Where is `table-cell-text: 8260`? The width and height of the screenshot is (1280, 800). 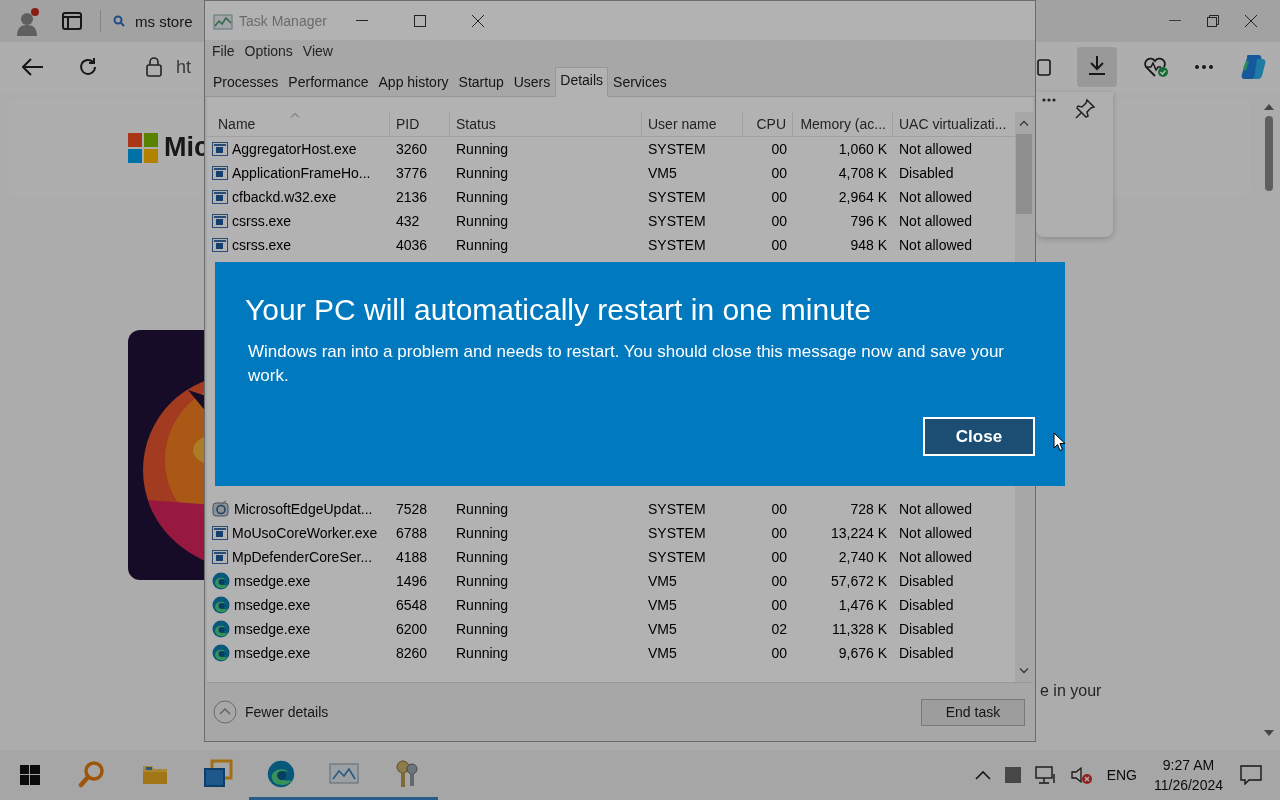 table-cell-text: 8260 is located at coordinates (412, 653).